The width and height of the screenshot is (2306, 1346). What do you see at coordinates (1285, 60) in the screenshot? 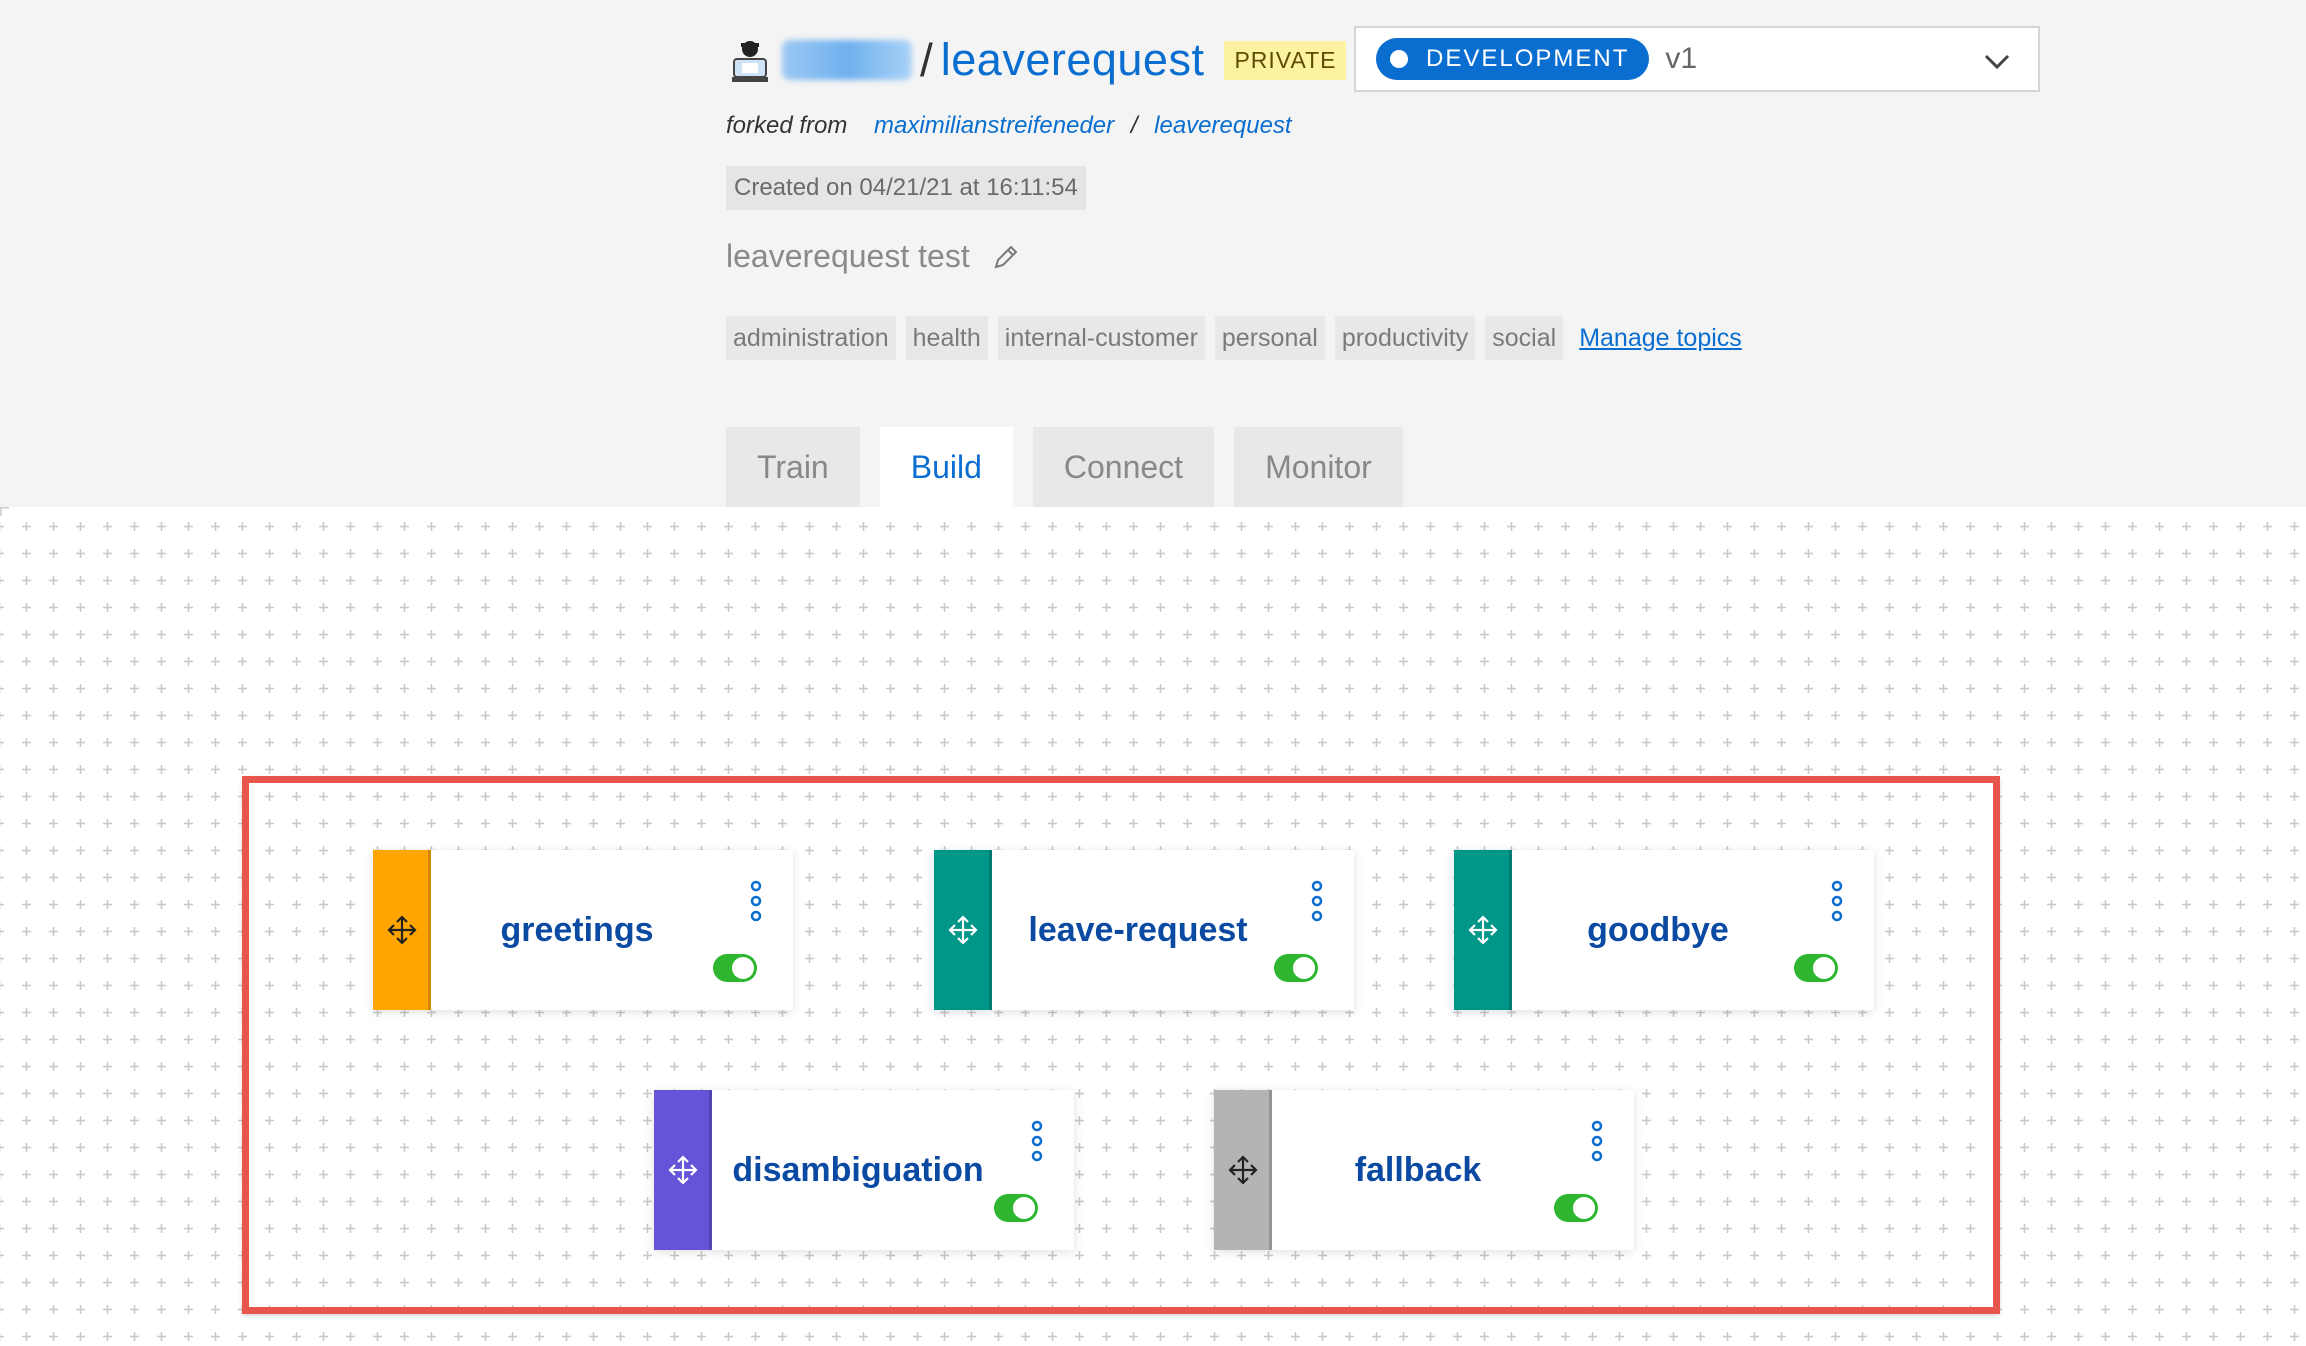
I see `visibility-badge: PRIVATE` at bounding box center [1285, 60].